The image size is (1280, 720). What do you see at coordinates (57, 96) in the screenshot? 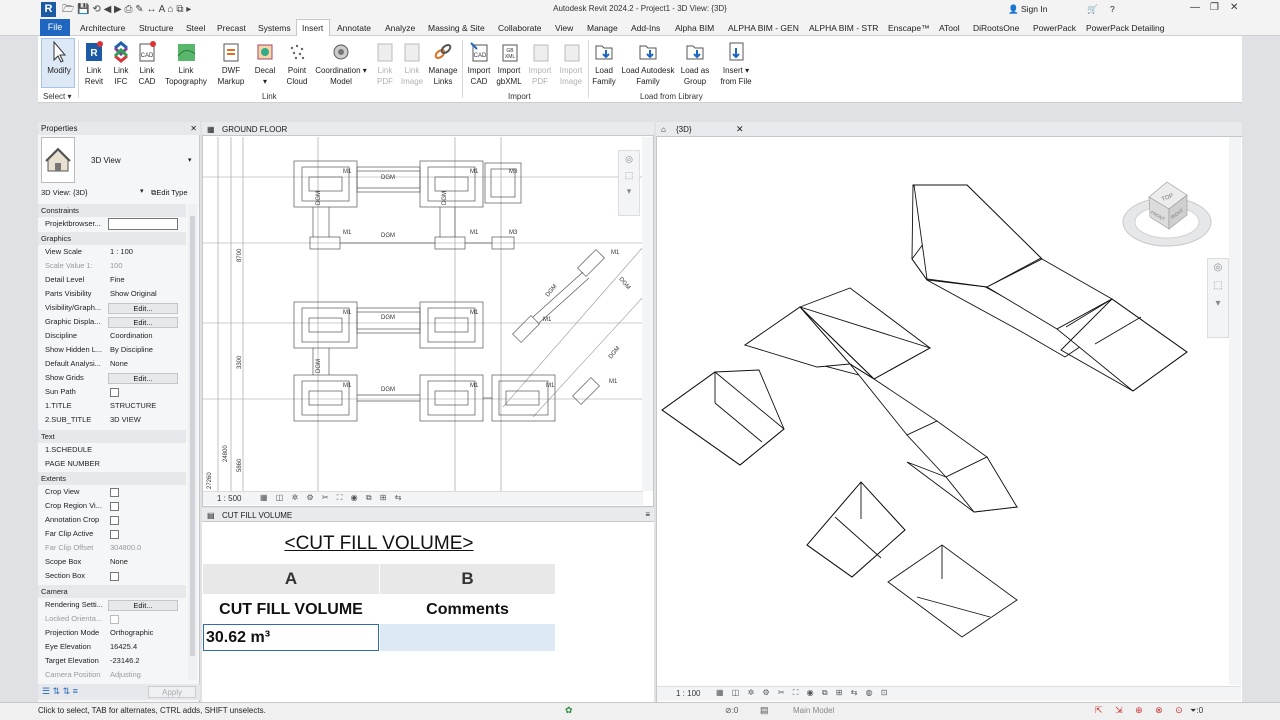
I see `select-group-label: Select ▾` at bounding box center [57, 96].